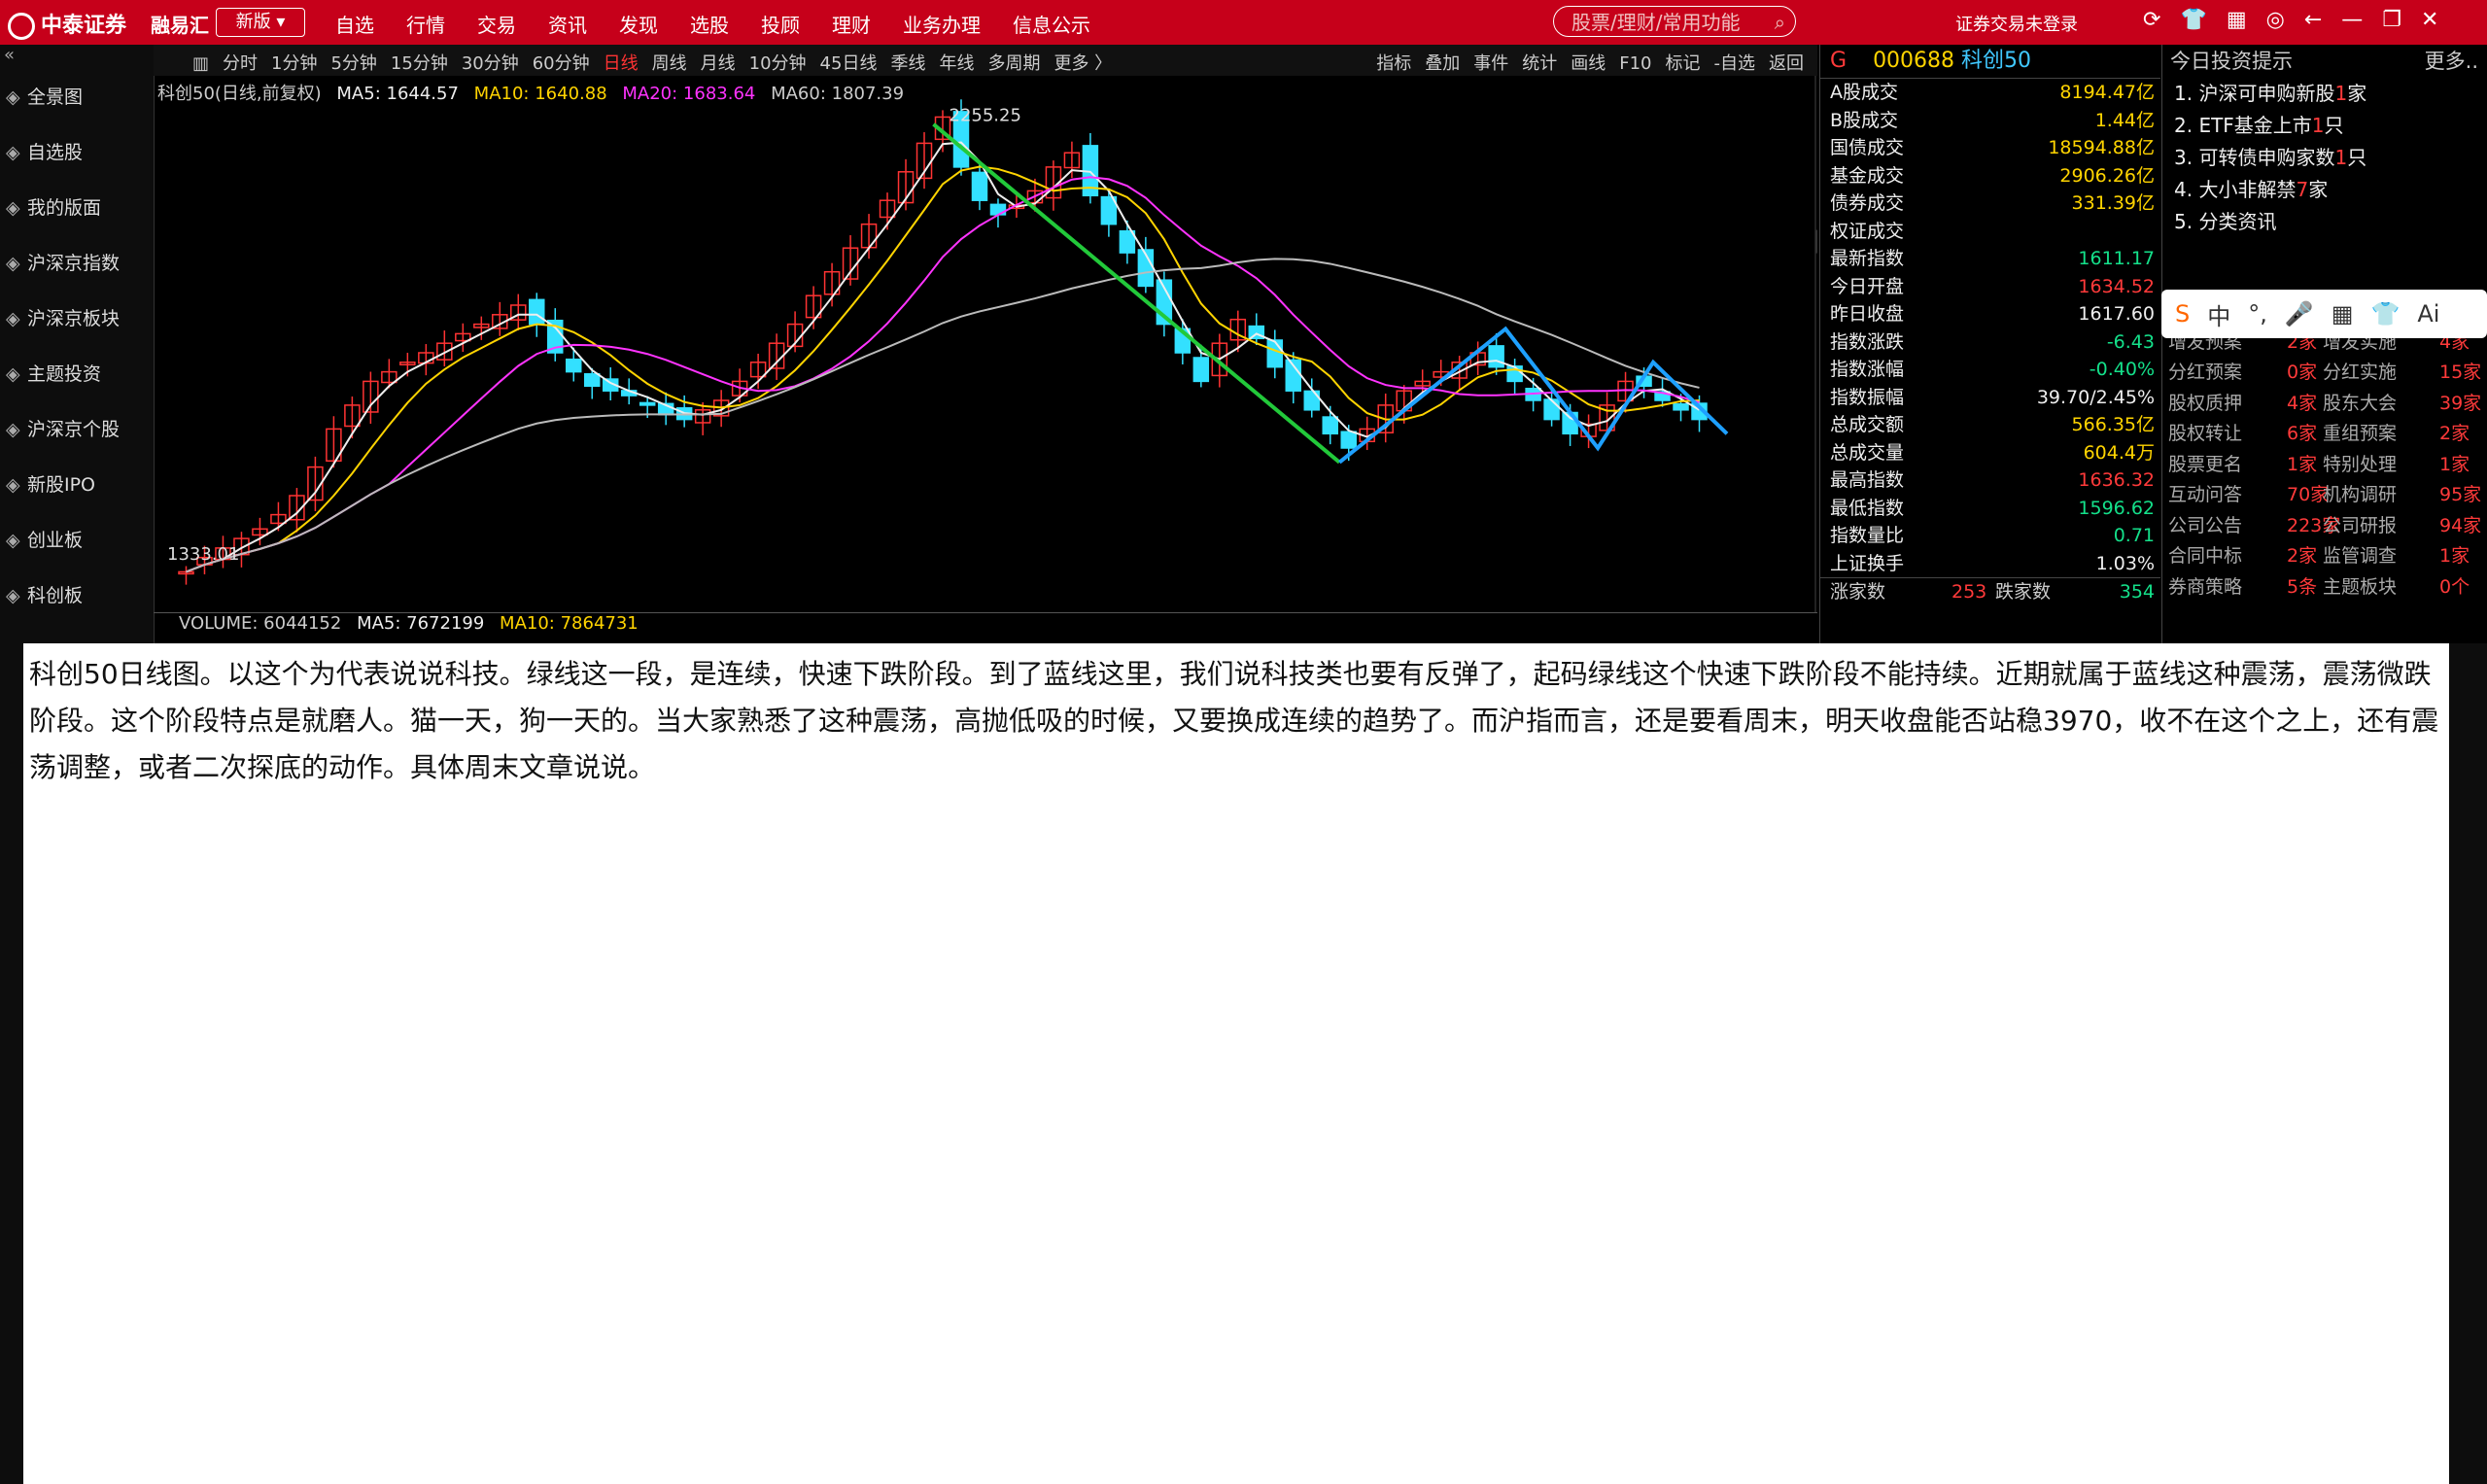  I want to click on menu-item-1: 行情, so click(425, 24).